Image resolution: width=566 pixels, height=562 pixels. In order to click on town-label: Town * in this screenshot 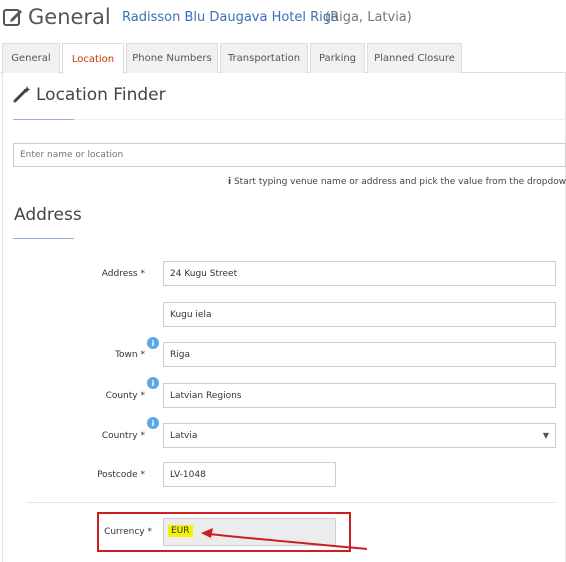, I will do `click(130, 355)`.